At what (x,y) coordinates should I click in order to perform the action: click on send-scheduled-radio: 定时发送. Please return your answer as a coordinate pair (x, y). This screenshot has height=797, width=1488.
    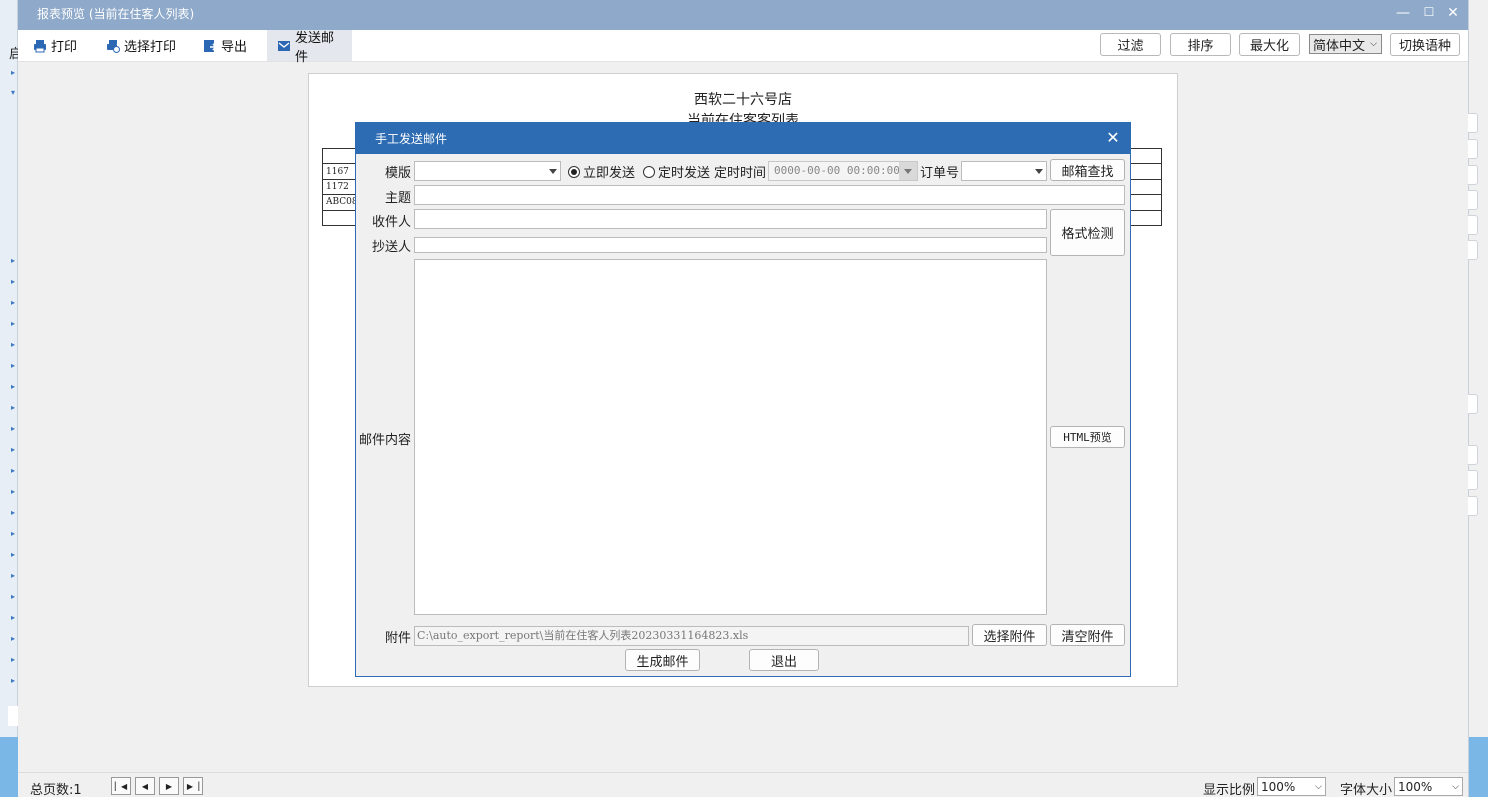
    Looking at the image, I should click on (676, 171).